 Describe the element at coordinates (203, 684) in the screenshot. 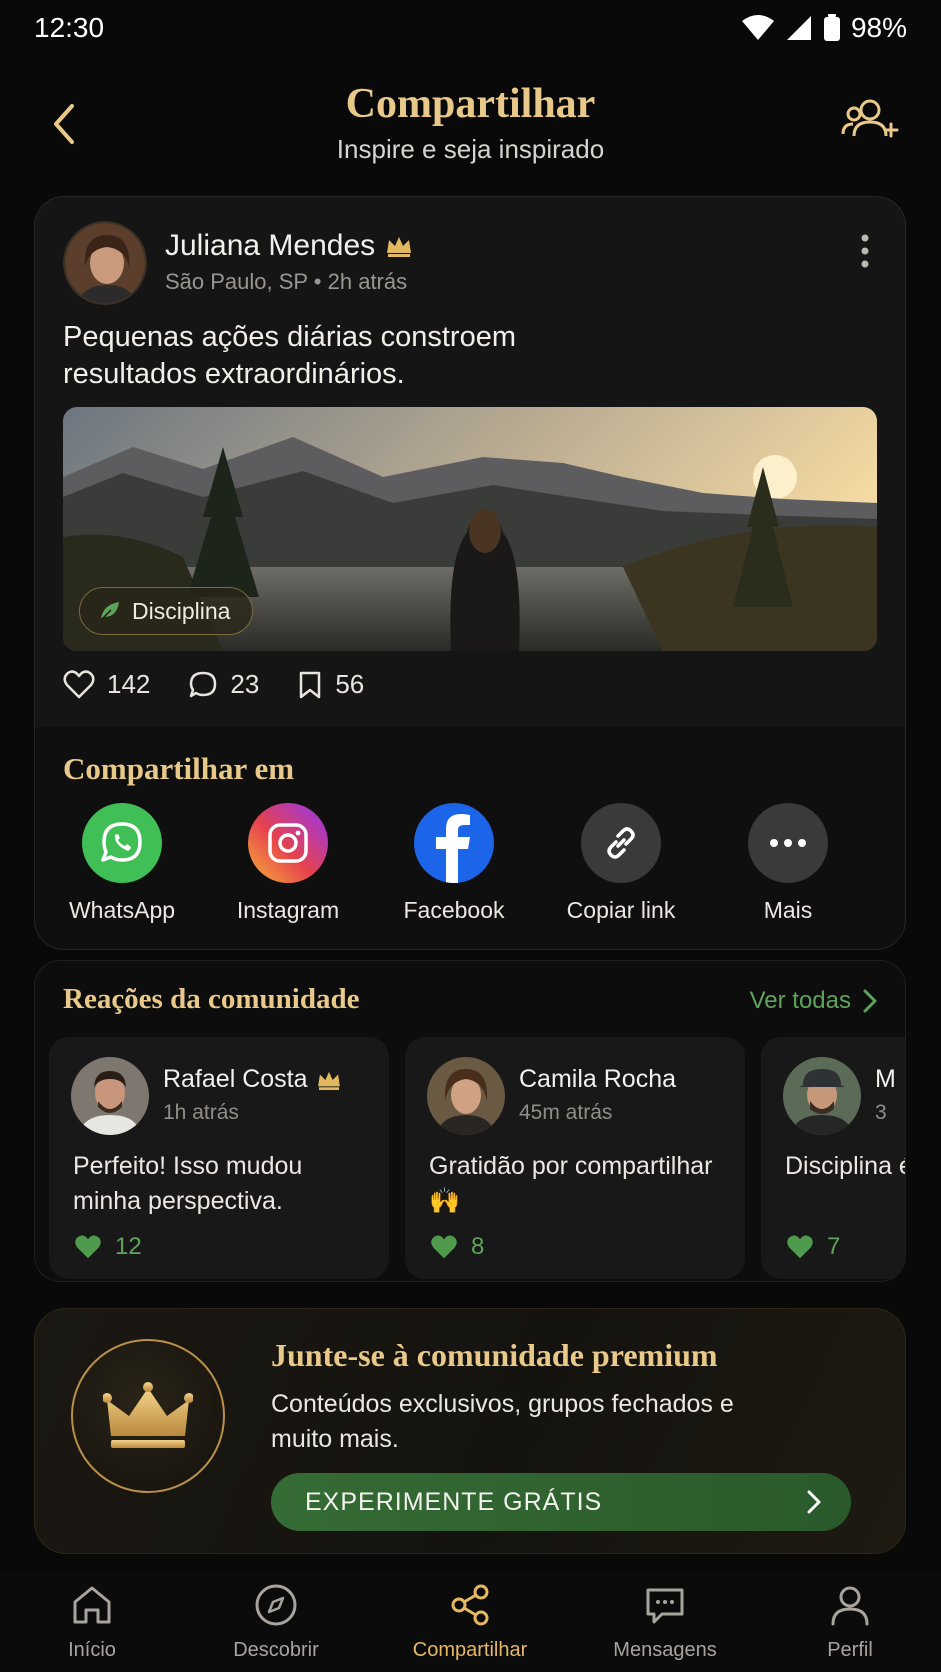

I see `comment-icon` at that location.